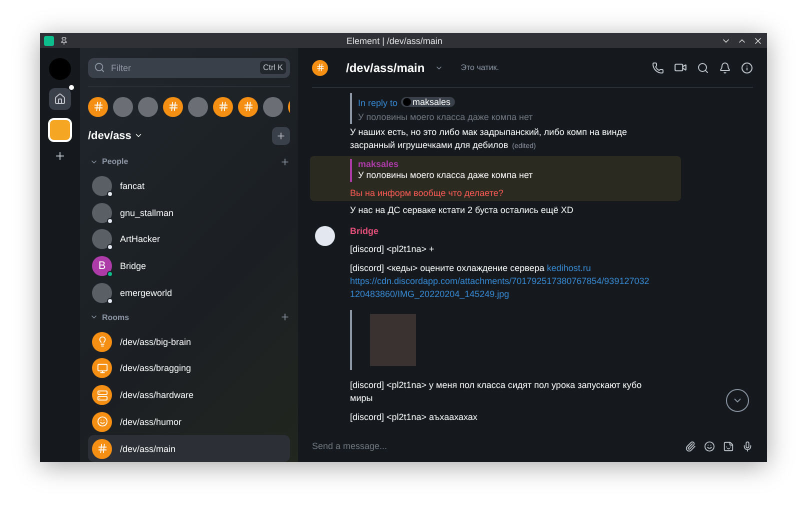 The width and height of the screenshot is (807, 511). I want to click on quoted-user: maksales, so click(379, 164).